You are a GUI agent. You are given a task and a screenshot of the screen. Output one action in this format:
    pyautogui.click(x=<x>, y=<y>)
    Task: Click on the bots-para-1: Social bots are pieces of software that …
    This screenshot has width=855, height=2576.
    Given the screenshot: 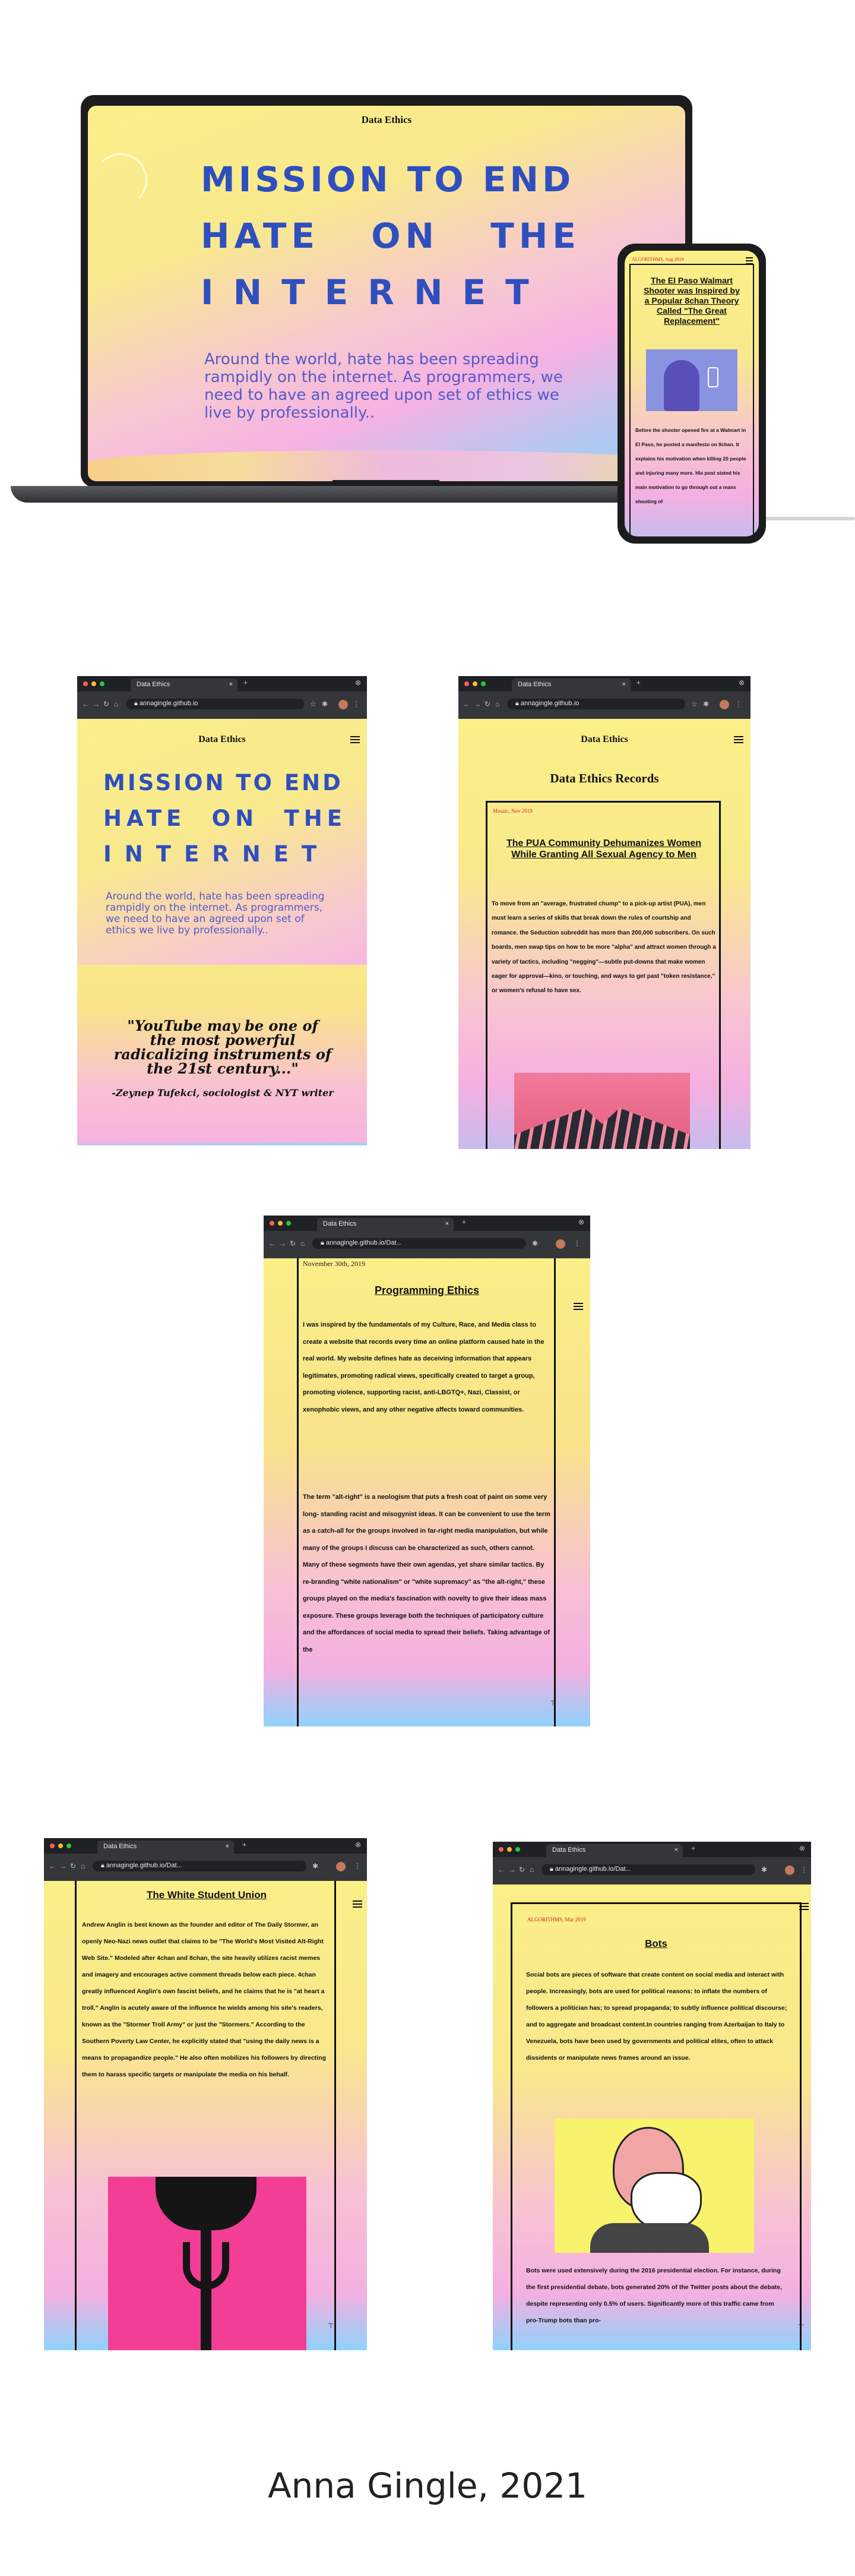 What is the action you would take?
    pyautogui.click(x=656, y=2016)
    